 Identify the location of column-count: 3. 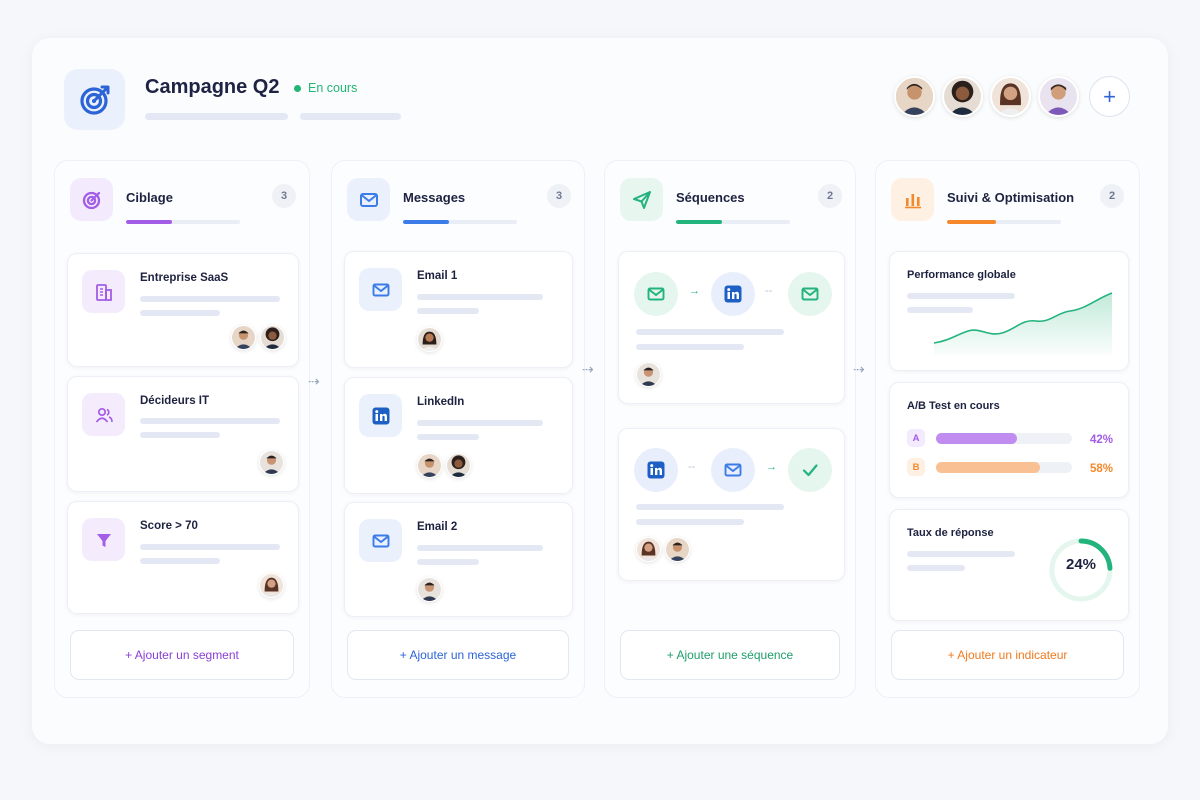
(559, 196).